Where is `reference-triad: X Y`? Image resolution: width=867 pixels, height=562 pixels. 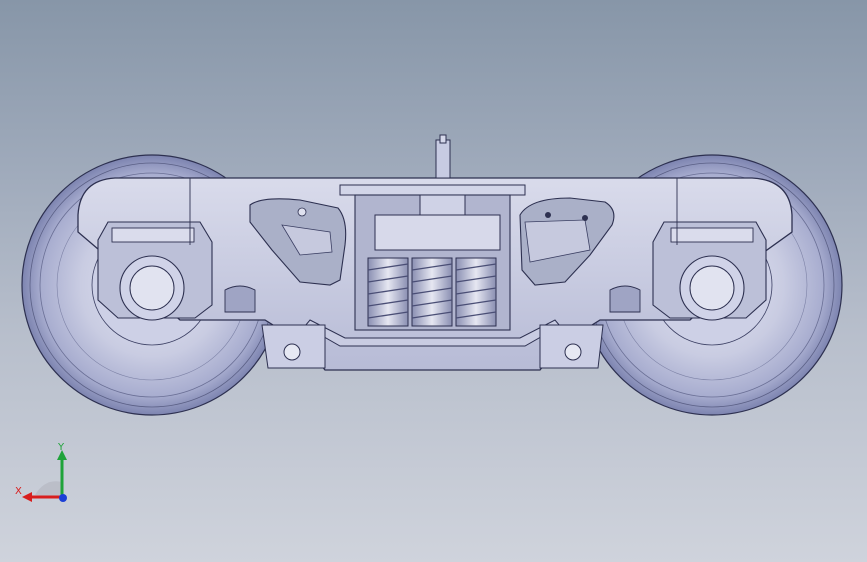
reference-triad: X Y is located at coordinates (45, 475).